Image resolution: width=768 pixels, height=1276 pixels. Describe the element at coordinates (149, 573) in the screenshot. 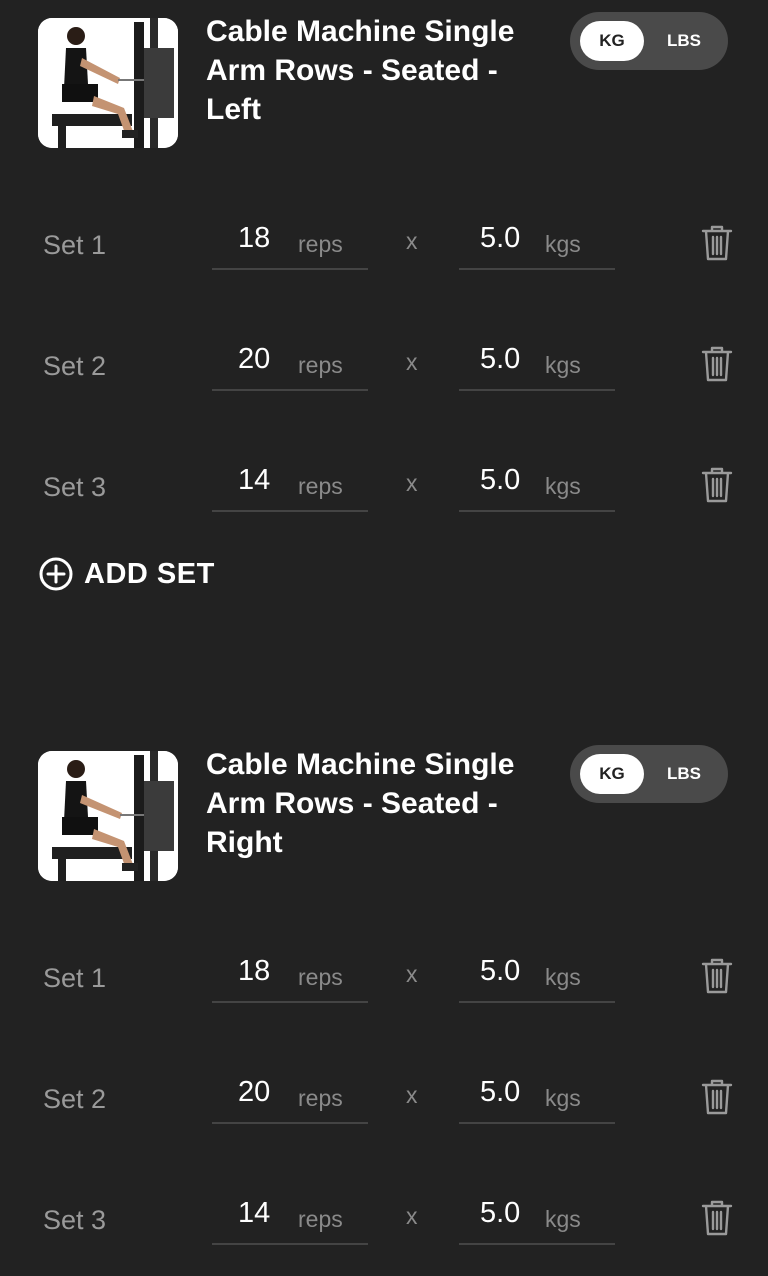

I see `add-set-label: ADD SET` at that location.